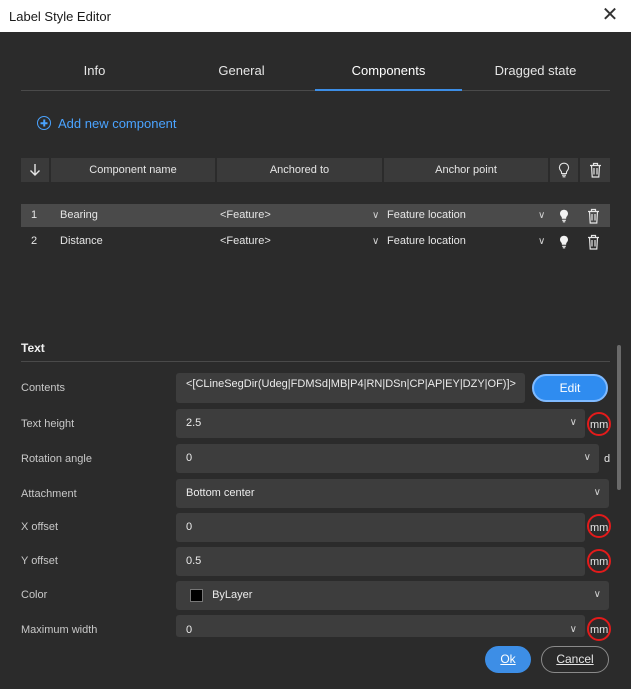 This screenshot has height=689, width=631. What do you see at coordinates (79, 215) in the screenshot?
I see `component-name: Bearing` at bounding box center [79, 215].